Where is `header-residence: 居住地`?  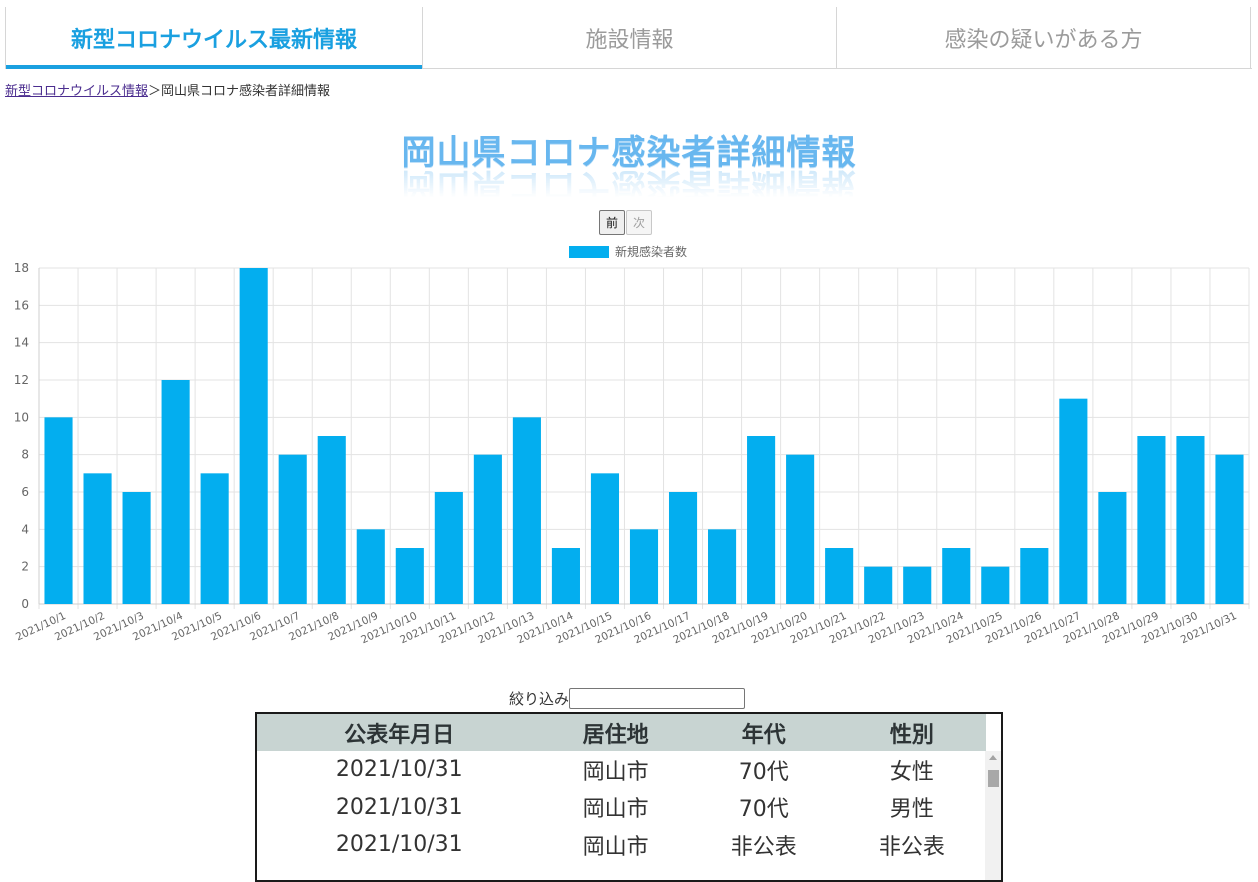 header-residence: 居住地 is located at coordinates (615, 735).